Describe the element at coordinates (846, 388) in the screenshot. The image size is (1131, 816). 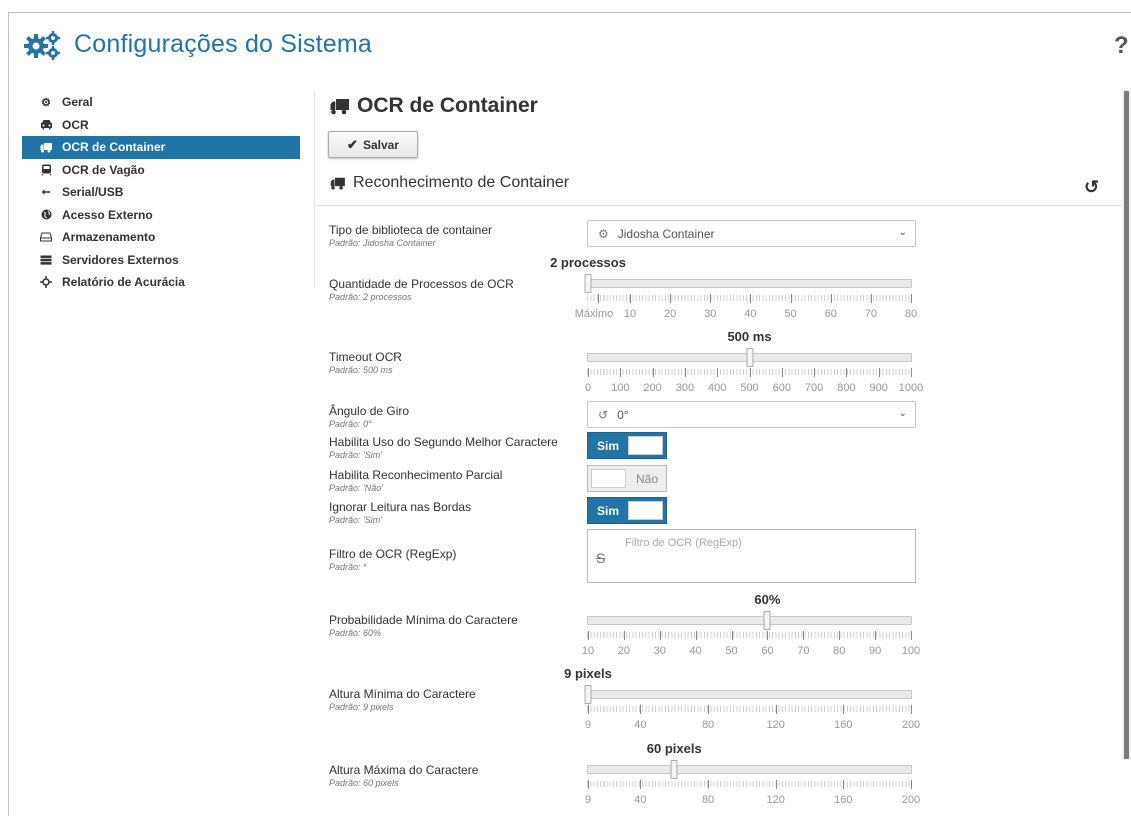
I see `timeout-tick-label: 800` at that location.